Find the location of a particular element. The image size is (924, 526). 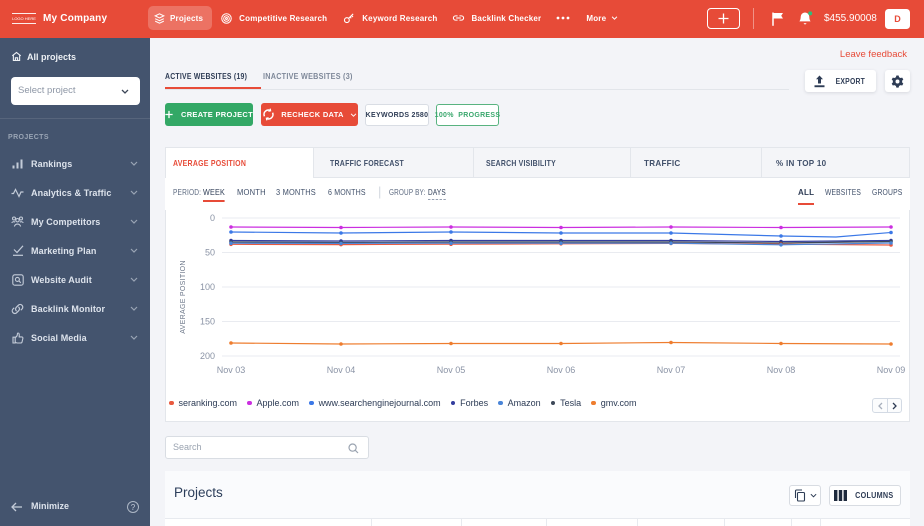

svg-text: Nov 05 is located at coordinates (451, 370).